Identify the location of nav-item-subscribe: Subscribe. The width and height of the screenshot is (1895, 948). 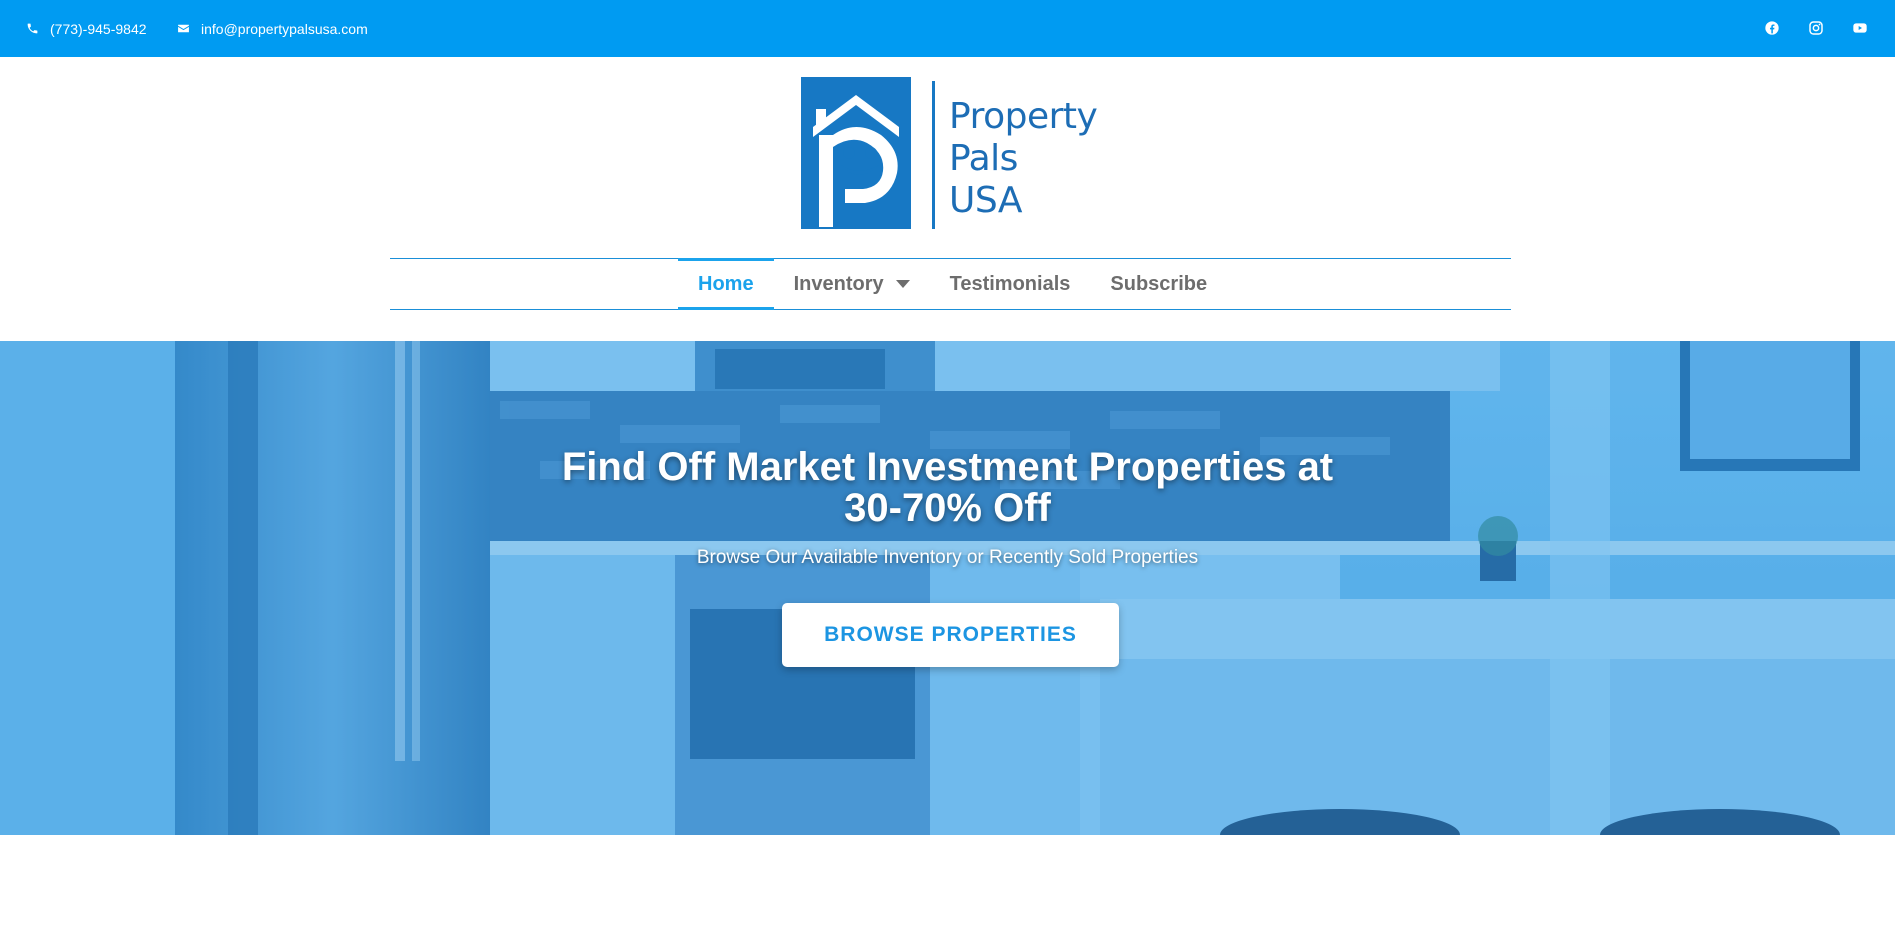
(1158, 284).